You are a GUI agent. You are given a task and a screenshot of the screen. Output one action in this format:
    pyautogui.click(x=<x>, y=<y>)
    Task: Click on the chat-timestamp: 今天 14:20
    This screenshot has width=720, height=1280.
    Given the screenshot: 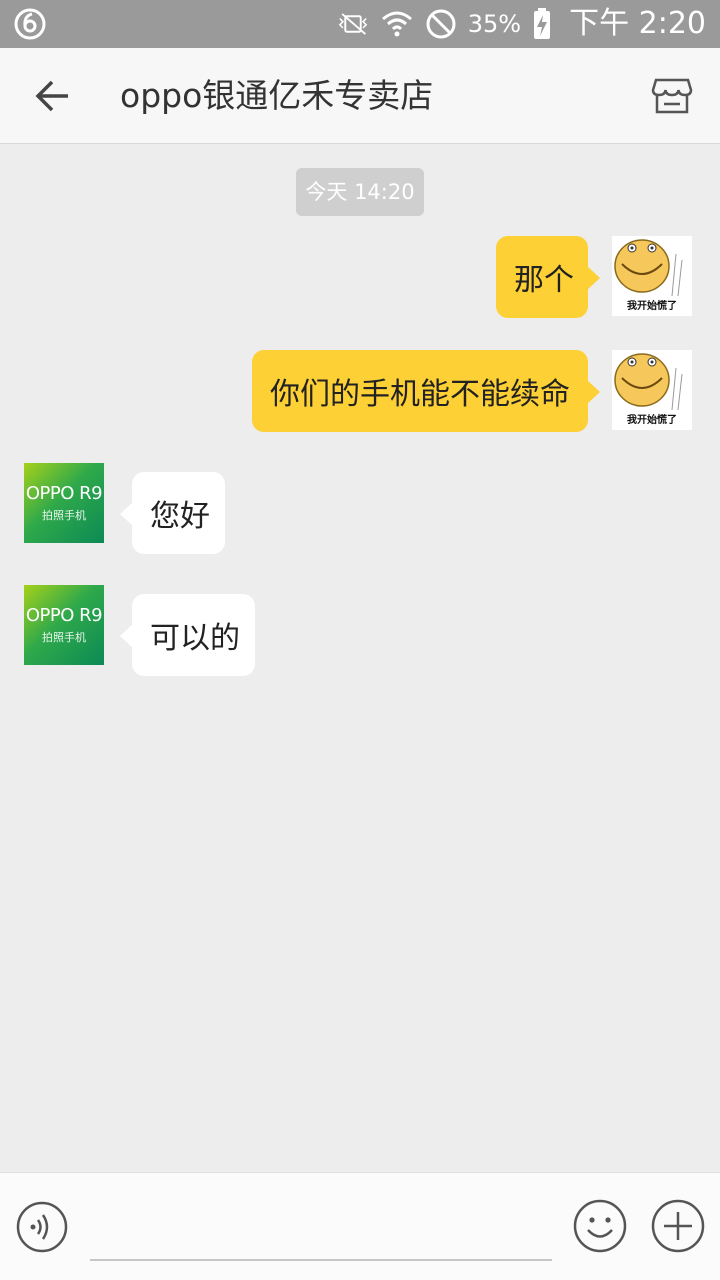 What is the action you would take?
    pyautogui.click(x=360, y=192)
    